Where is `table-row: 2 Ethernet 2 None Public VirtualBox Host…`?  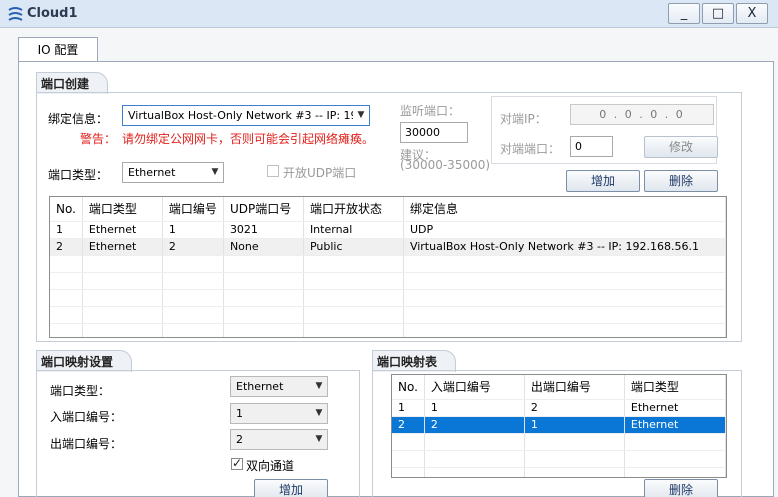
table-row: 2 Ethernet 2 None Public VirtualBox Host… is located at coordinates (388, 247).